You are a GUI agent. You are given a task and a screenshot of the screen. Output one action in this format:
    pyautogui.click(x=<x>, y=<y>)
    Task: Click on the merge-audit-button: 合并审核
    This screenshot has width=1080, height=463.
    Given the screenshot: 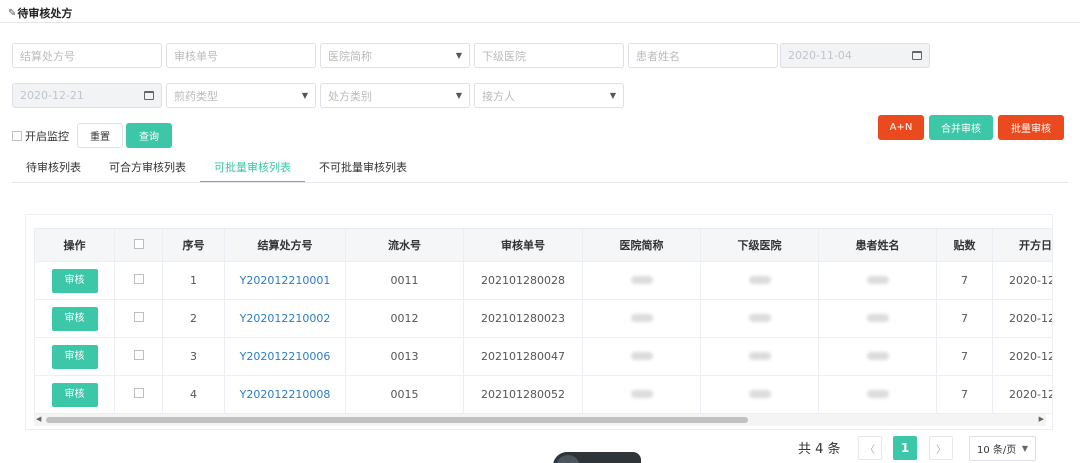 What is the action you would take?
    pyautogui.click(x=961, y=127)
    